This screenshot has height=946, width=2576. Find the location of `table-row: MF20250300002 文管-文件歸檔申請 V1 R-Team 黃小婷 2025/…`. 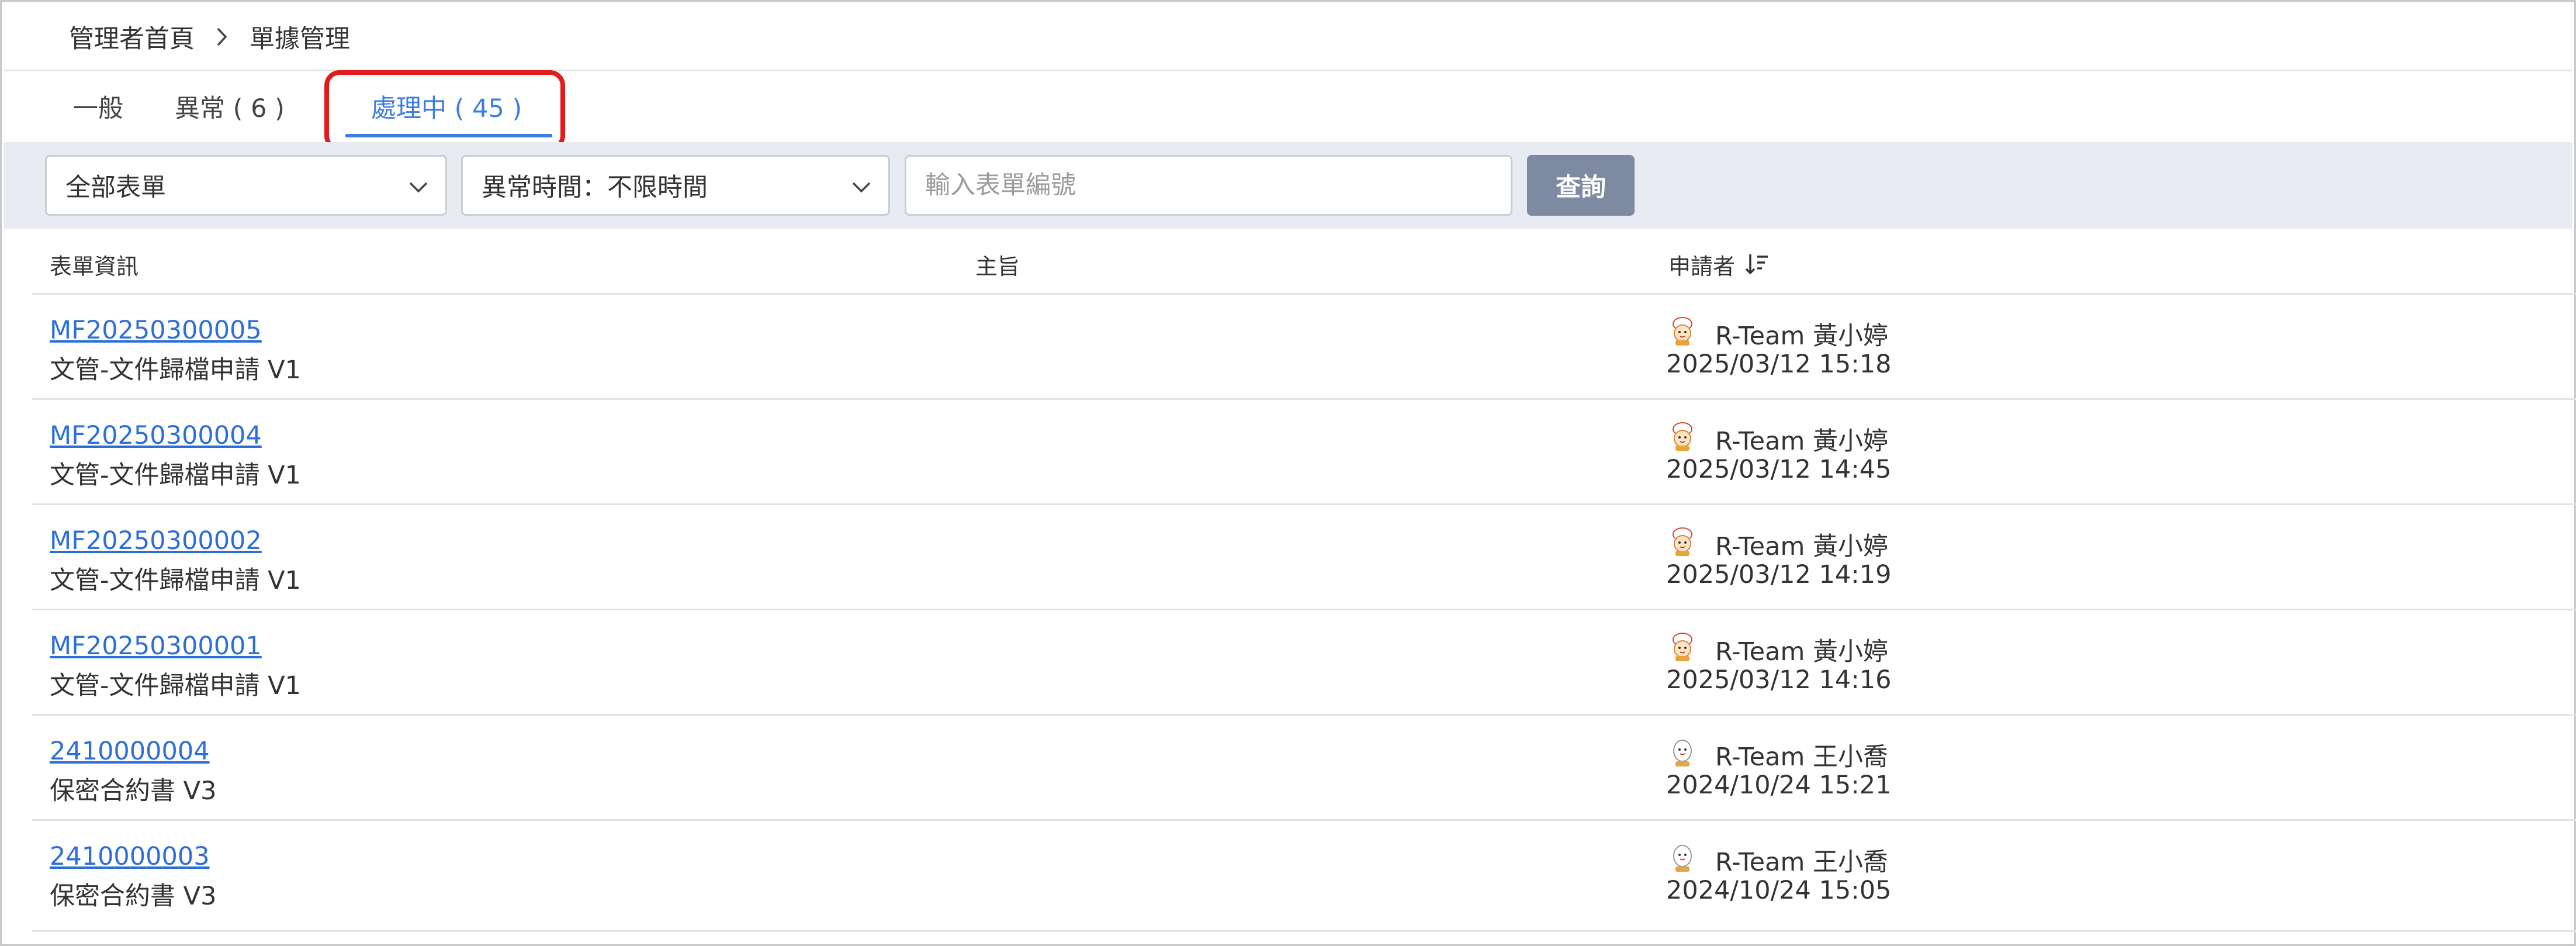

table-row: MF20250300002 文管-文件歸檔申請 V1 R-Team 黃小婷 2025/… is located at coordinates (1304, 556).